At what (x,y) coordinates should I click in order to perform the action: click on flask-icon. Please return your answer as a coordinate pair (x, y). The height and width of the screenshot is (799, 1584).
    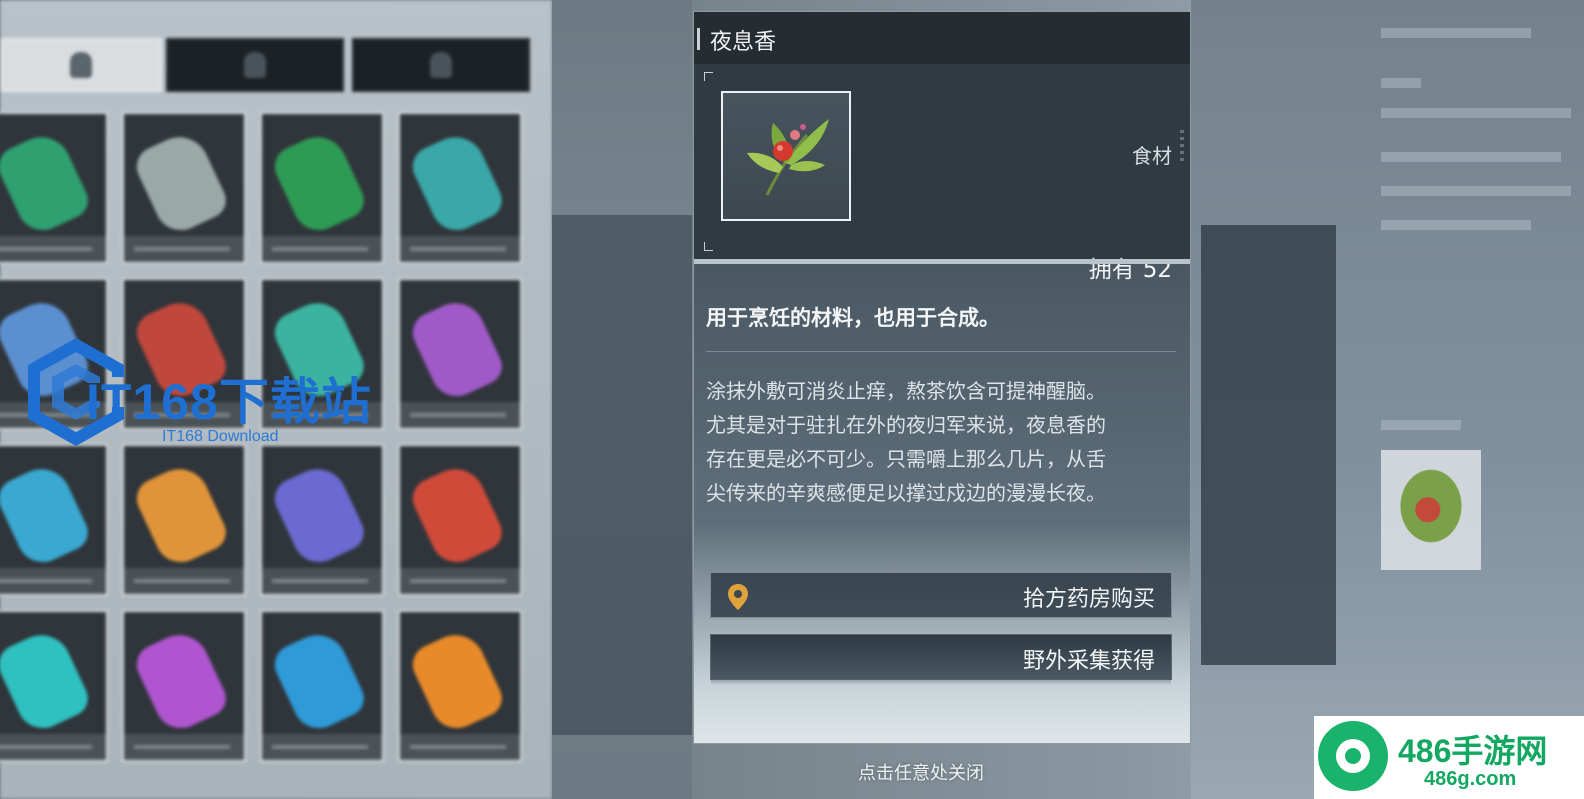
    Looking at the image, I should click on (255, 65).